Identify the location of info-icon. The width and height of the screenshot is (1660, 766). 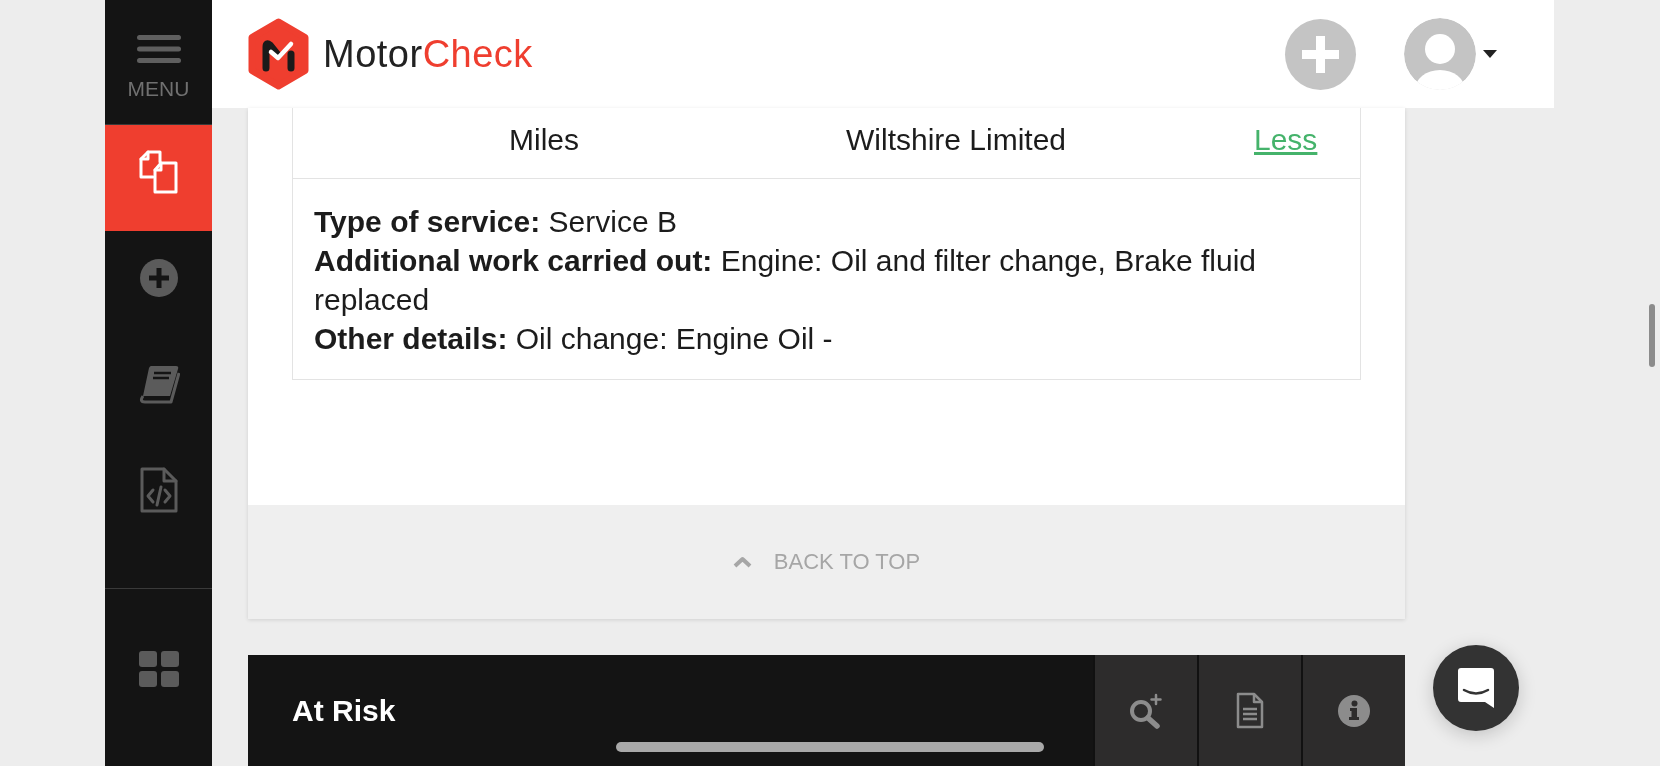
(1354, 710).